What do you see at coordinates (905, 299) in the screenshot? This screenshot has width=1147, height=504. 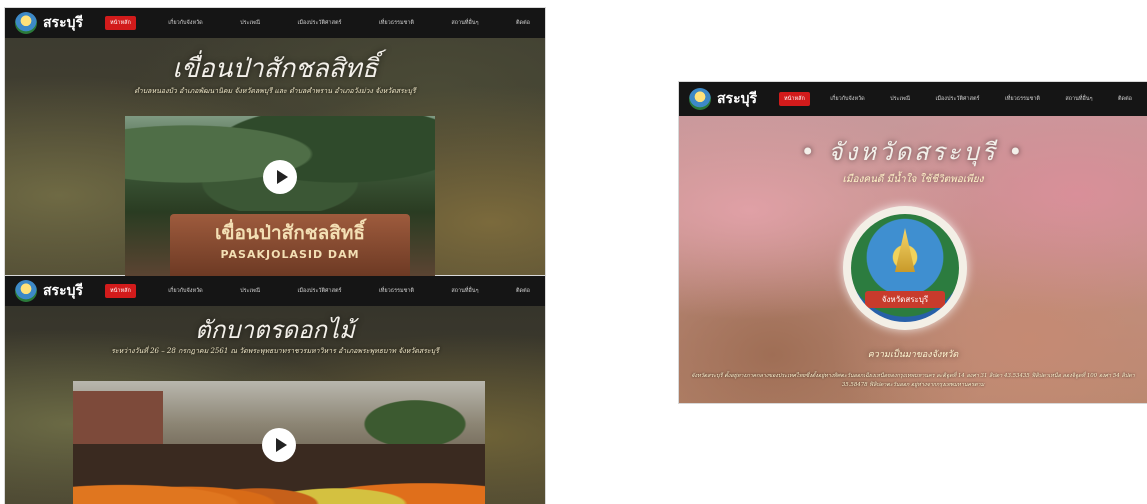 I see `seal-ribbon: จังหวัดสระบุรี` at bounding box center [905, 299].